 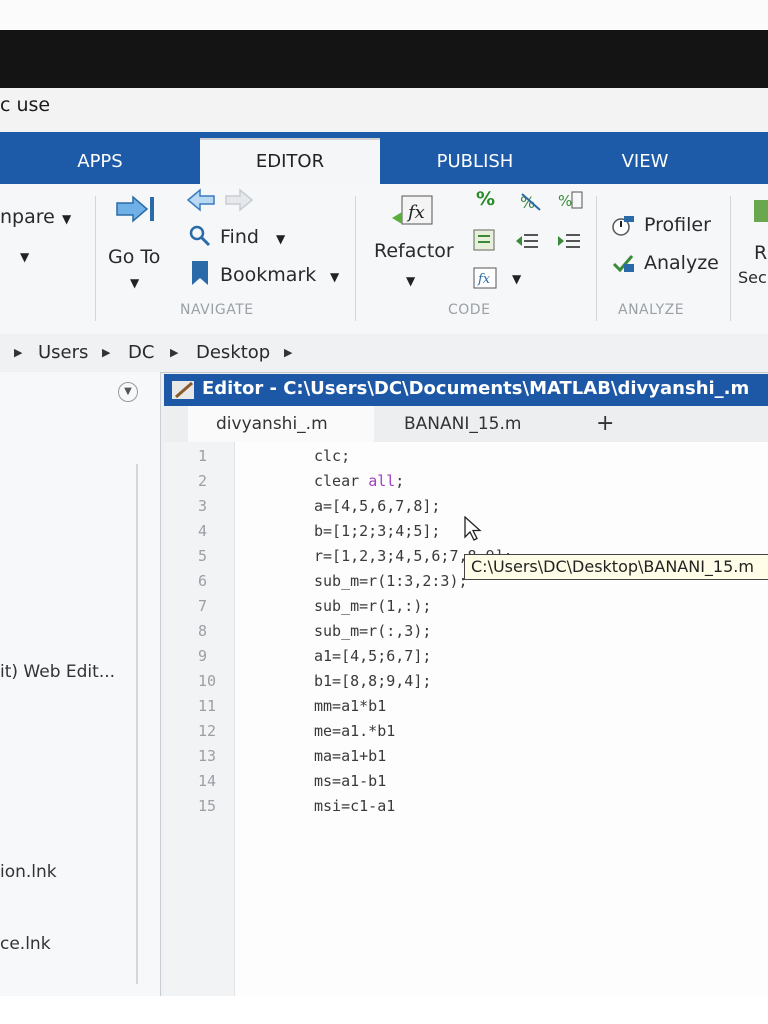 I want to click on goto-icon, so click(x=136, y=211).